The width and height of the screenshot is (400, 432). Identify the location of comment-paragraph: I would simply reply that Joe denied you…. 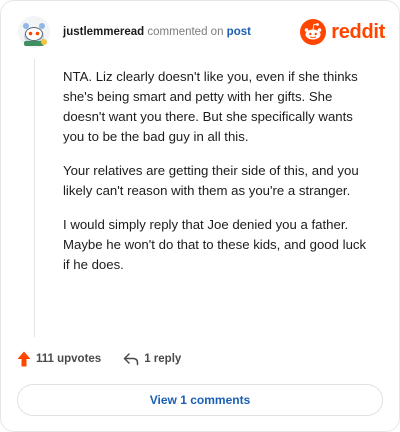
(215, 244).